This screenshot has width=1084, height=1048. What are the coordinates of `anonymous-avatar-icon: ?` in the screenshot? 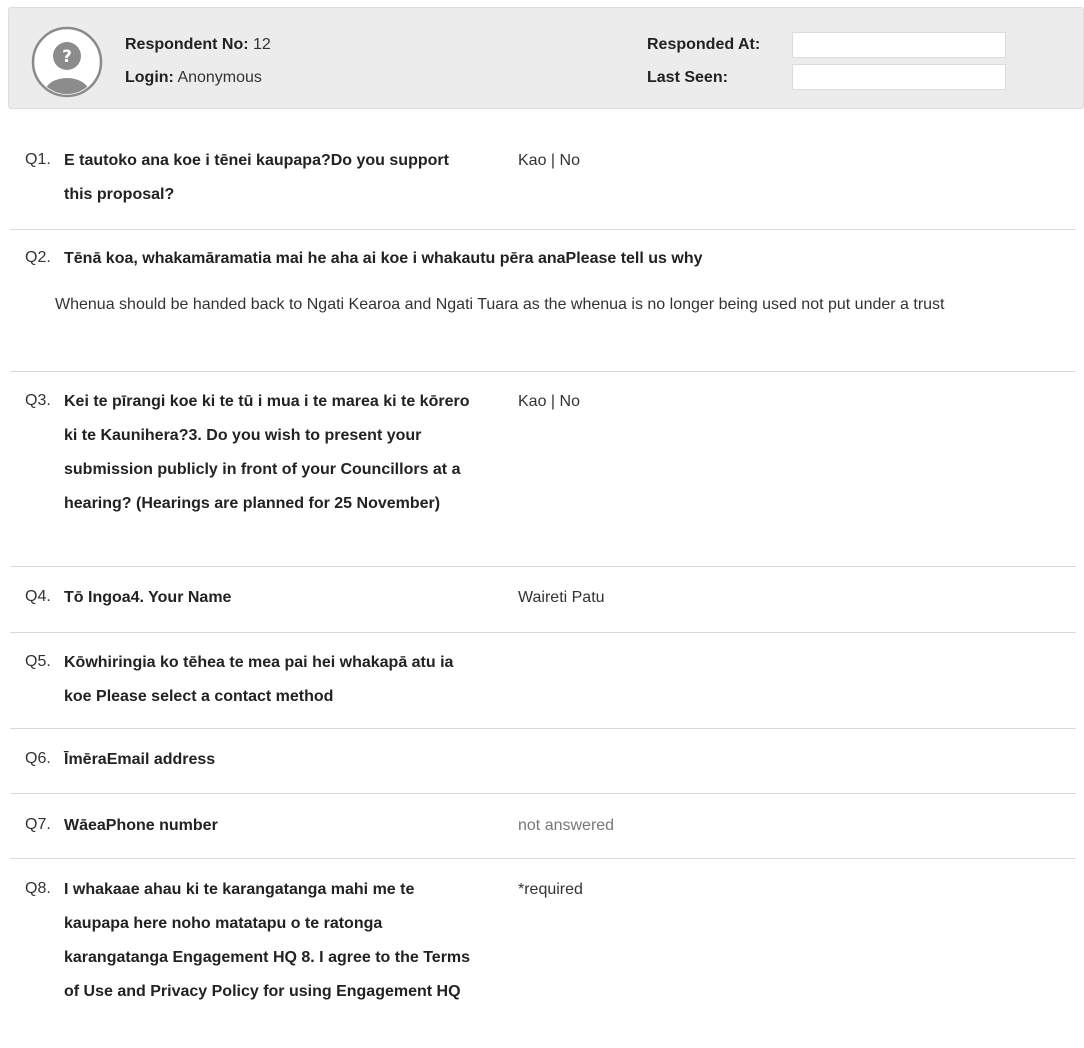 It's located at (67, 62).